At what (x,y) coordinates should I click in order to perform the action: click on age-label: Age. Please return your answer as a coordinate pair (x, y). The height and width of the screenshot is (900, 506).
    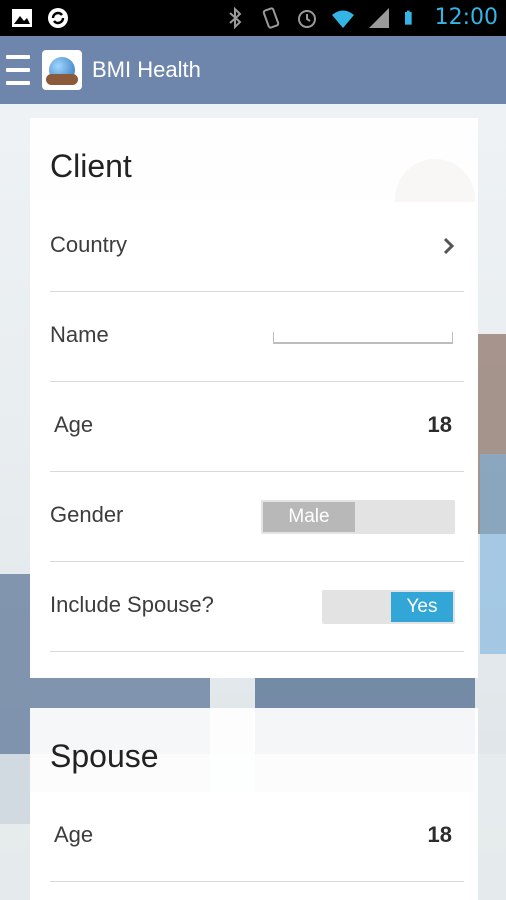
    Looking at the image, I should click on (74, 424).